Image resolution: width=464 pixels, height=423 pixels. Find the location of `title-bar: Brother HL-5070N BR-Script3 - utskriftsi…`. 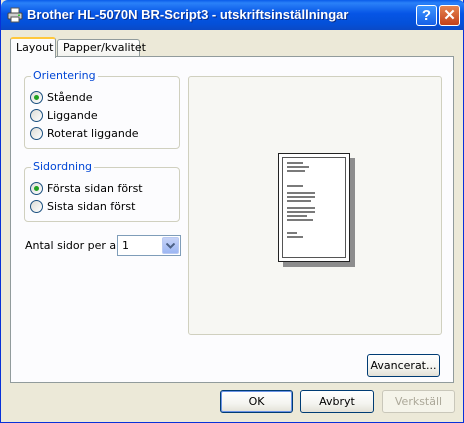

title-bar: Brother HL-5070N BR-Script3 - utskriftsi… is located at coordinates (232, 15).